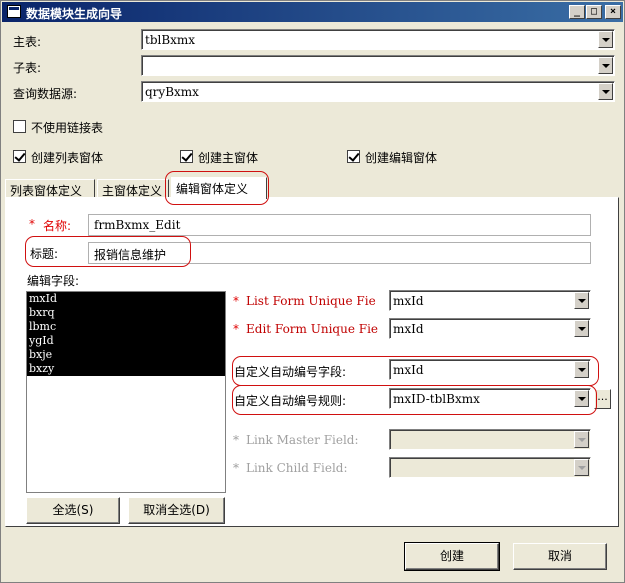 This screenshot has height=583, width=625. Describe the element at coordinates (126, 355) in the screenshot. I see `list-item: bxje` at that location.